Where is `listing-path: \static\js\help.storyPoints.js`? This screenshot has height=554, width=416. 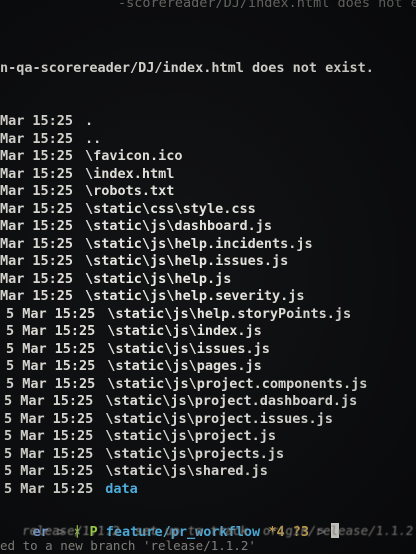 listing-path: \static\js\help.storyPoints.js is located at coordinates (229, 313).